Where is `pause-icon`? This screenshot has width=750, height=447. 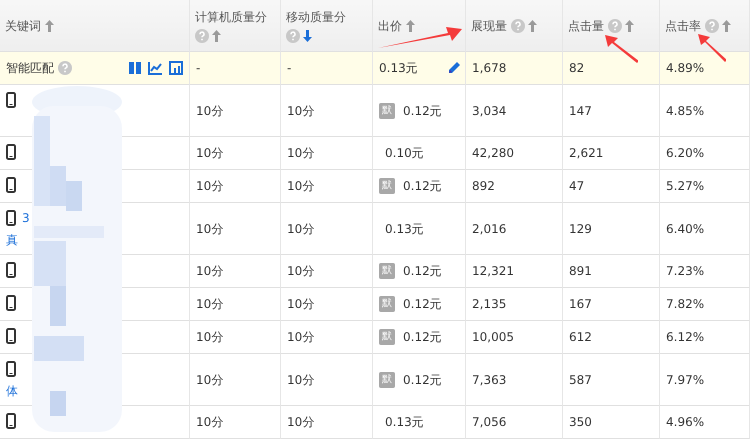
pause-icon is located at coordinates (135, 68).